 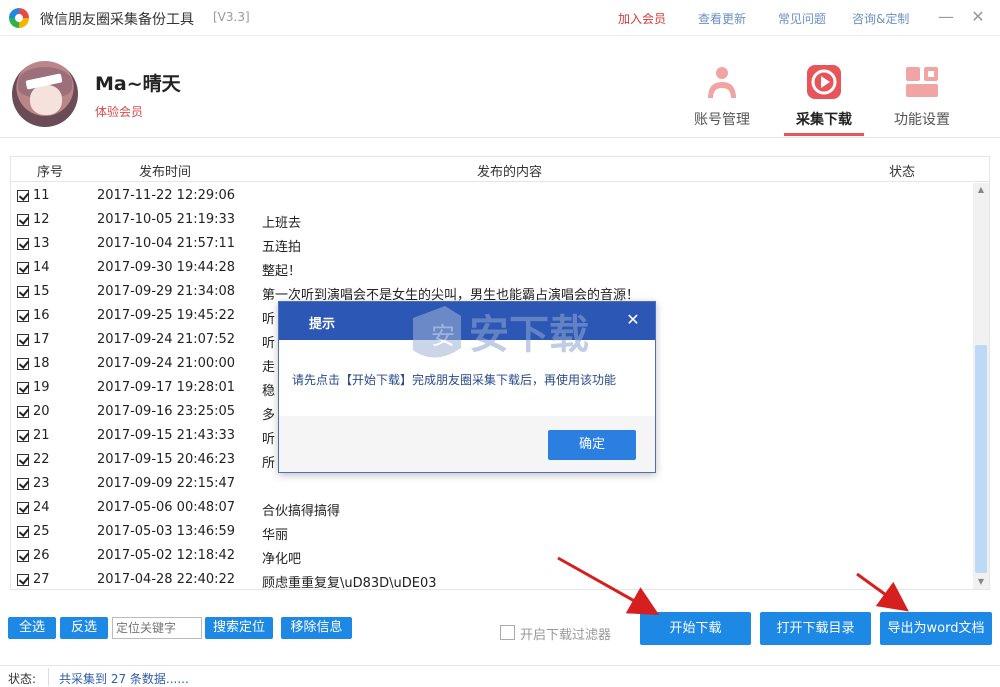 I want to click on table-row: 13 2017-10-04 21:57:11 五连拍, so click(x=492, y=245).